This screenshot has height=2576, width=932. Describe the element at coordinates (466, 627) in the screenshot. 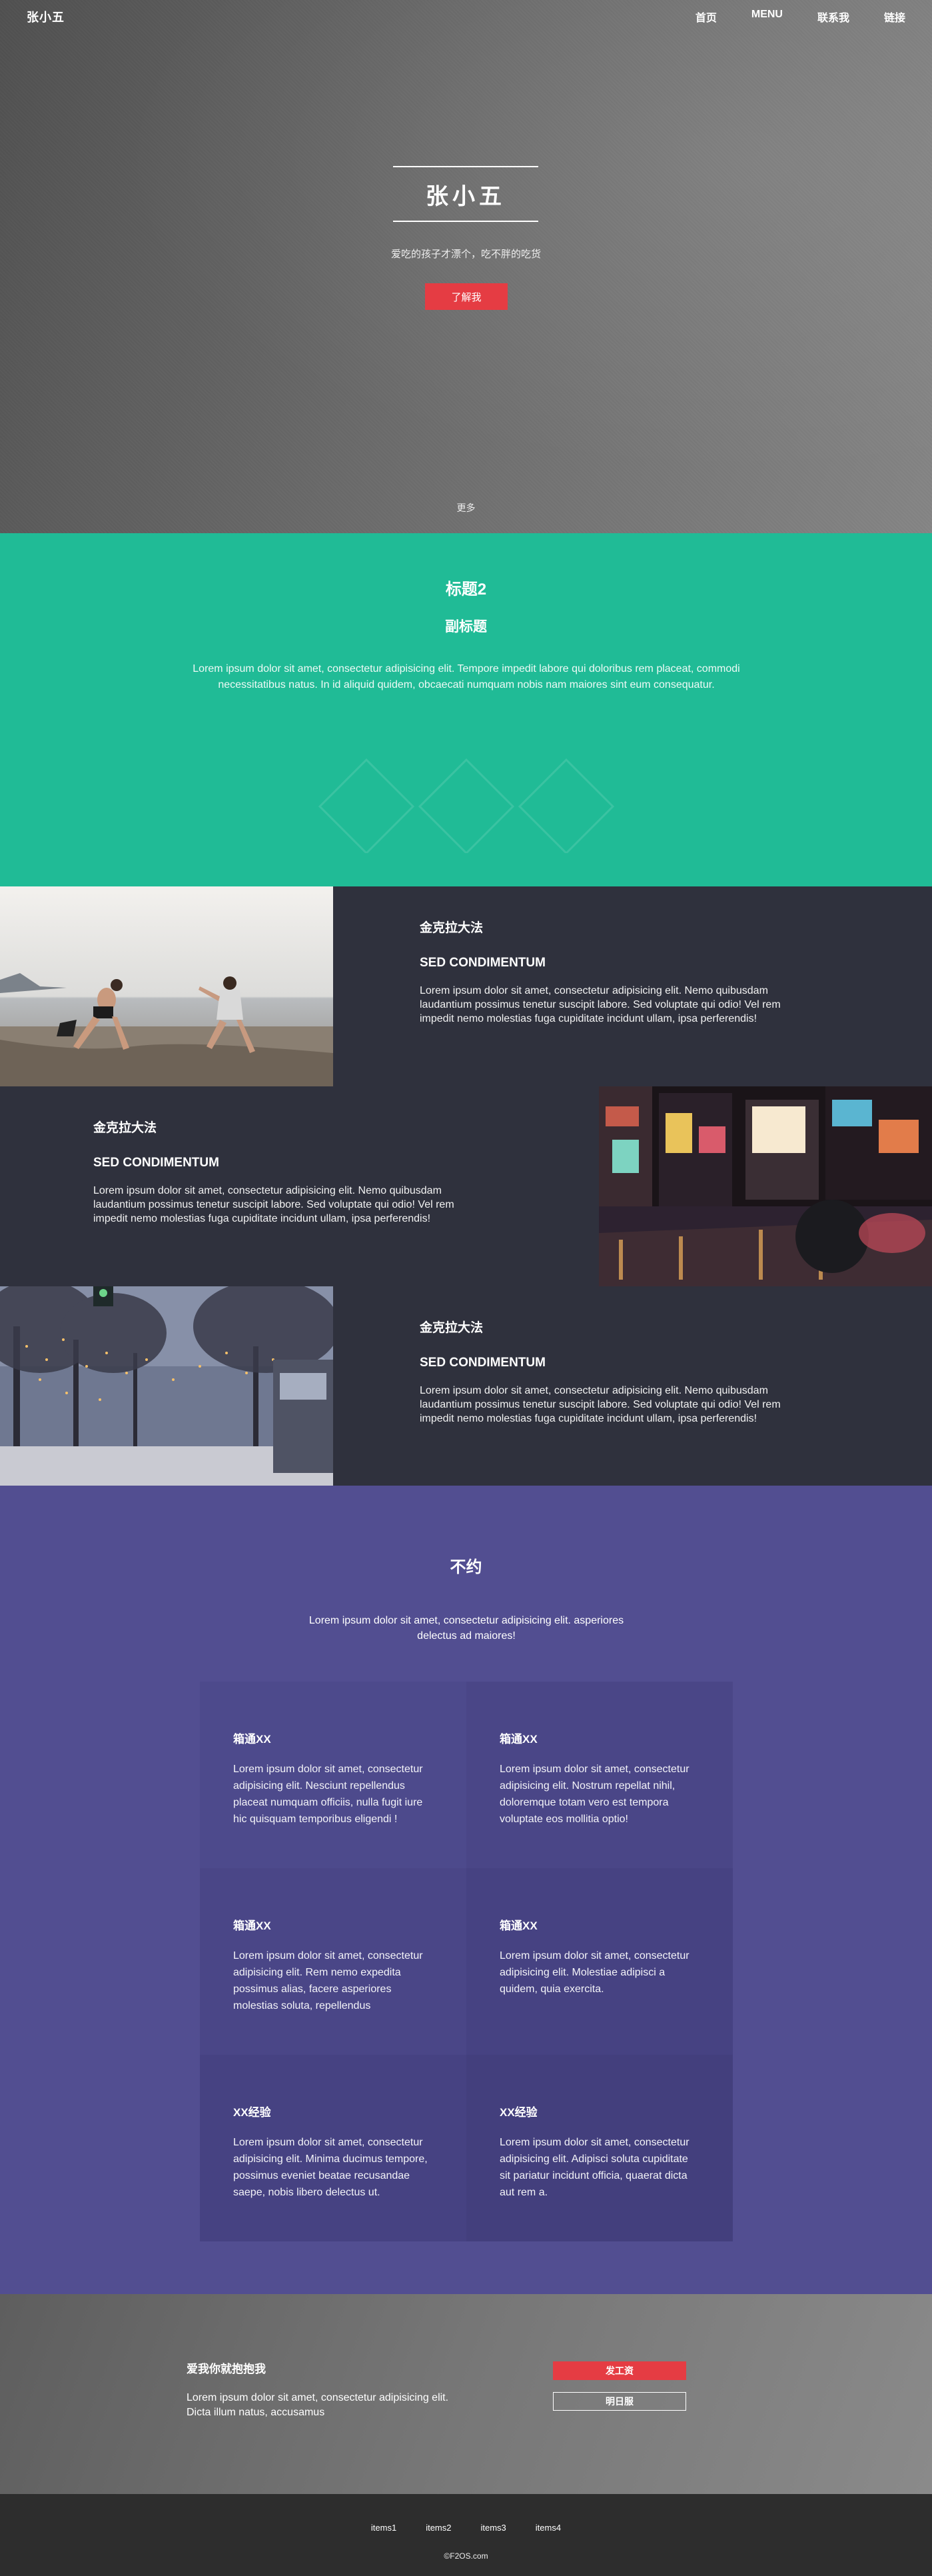

I see `intro-subtitle: 副标题` at that location.